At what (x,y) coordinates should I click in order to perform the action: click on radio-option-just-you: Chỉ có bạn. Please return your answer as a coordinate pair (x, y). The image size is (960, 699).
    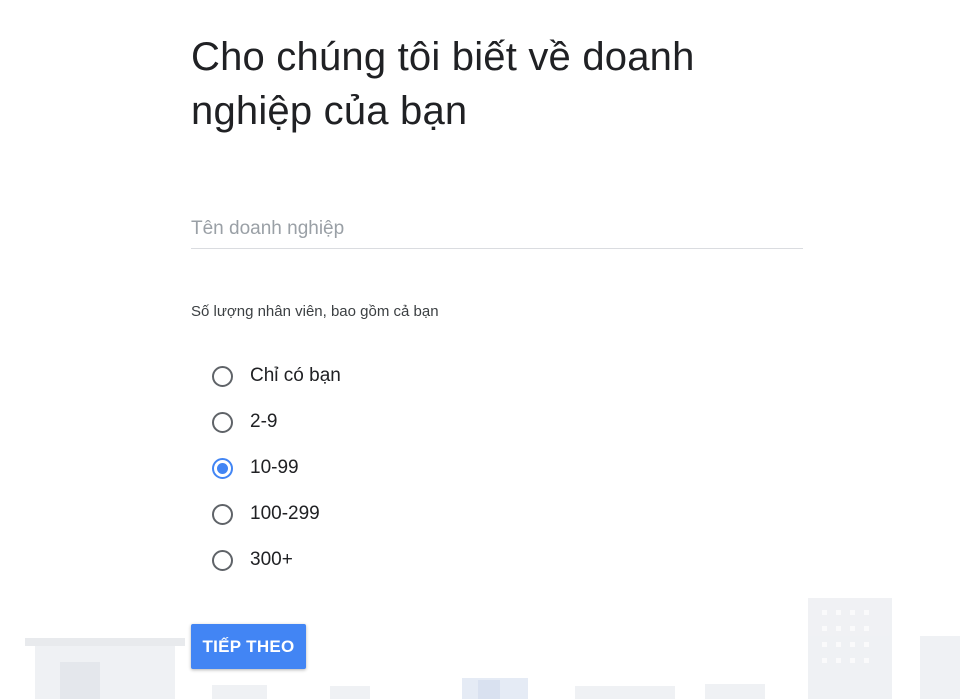
    Looking at the image, I should click on (276, 376).